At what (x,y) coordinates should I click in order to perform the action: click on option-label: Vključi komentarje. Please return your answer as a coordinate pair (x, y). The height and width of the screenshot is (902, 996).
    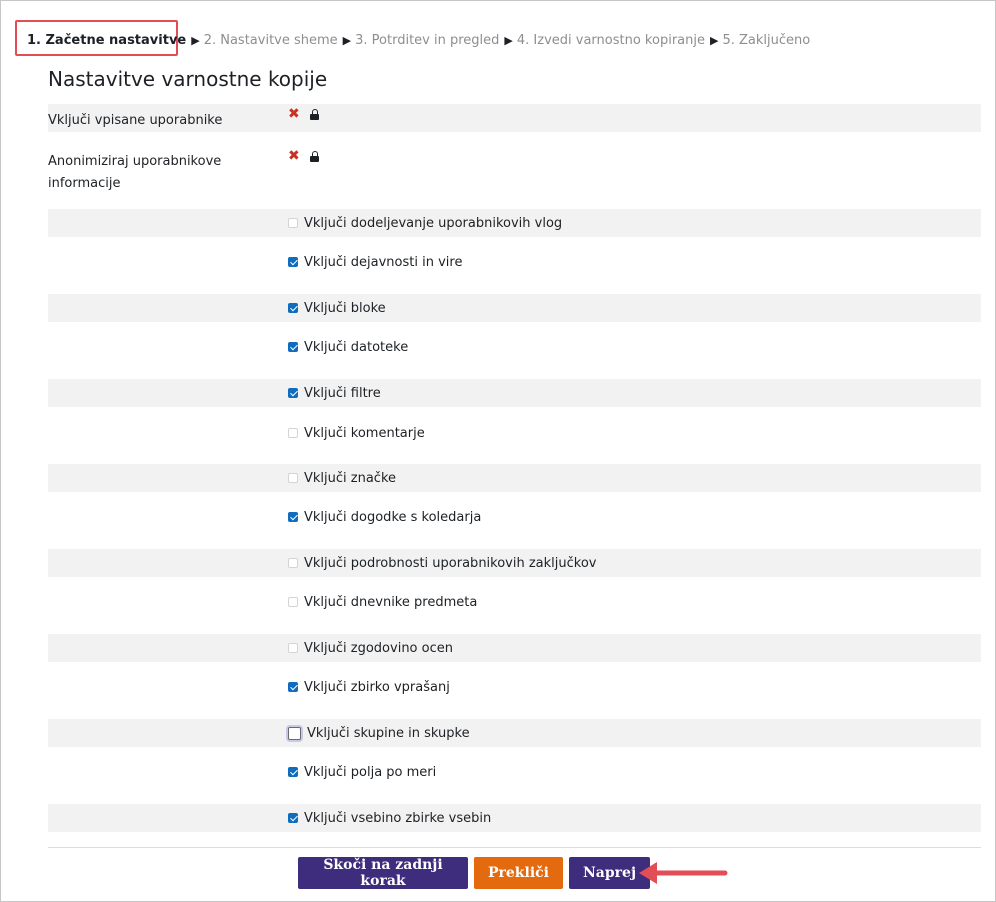
    Looking at the image, I should click on (364, 433).